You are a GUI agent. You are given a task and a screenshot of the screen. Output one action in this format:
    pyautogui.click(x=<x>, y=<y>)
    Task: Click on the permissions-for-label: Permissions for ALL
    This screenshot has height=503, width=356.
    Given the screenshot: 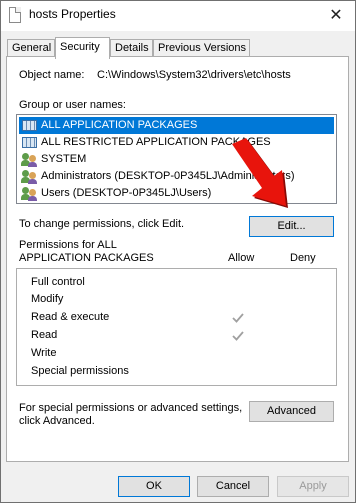 What is the action you would take?
    pyautogui.click(x=68, y=245)
    